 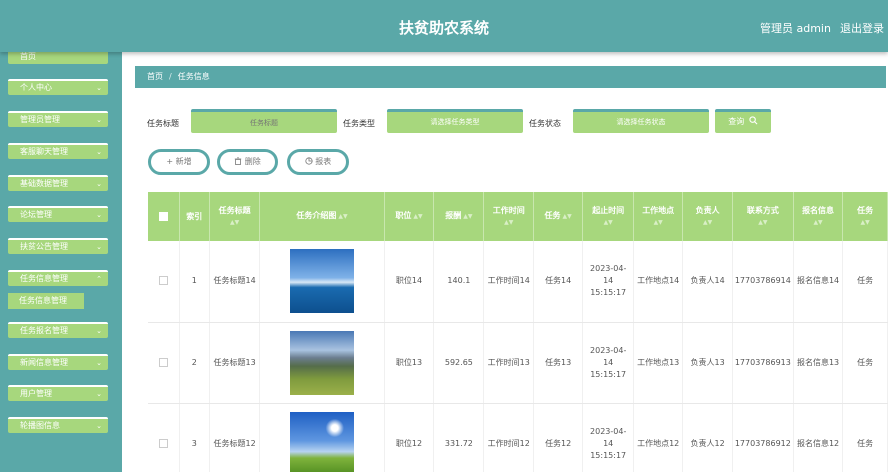 I want to click on column-header: 职位 ▲▼, so click(x=409, y=216).